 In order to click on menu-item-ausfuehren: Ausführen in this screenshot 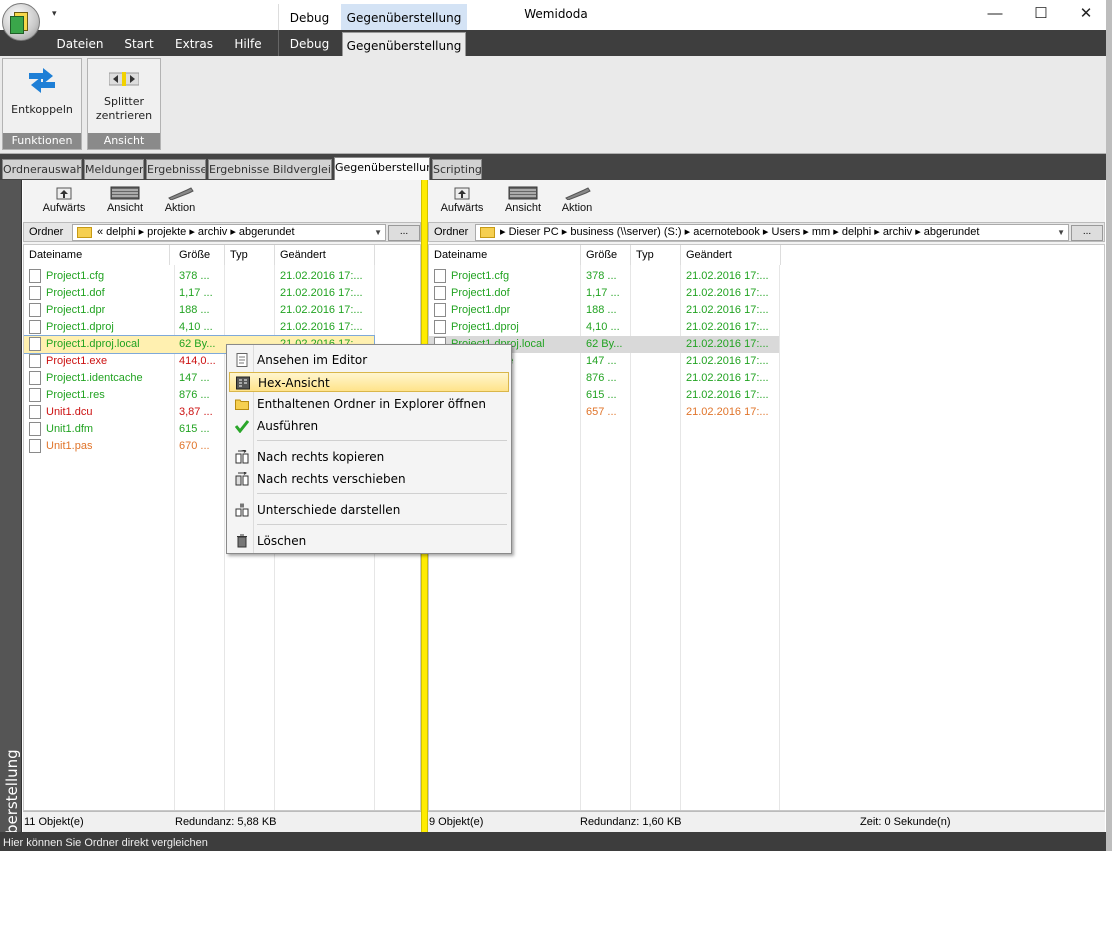, I will do `click(369, 426)`.